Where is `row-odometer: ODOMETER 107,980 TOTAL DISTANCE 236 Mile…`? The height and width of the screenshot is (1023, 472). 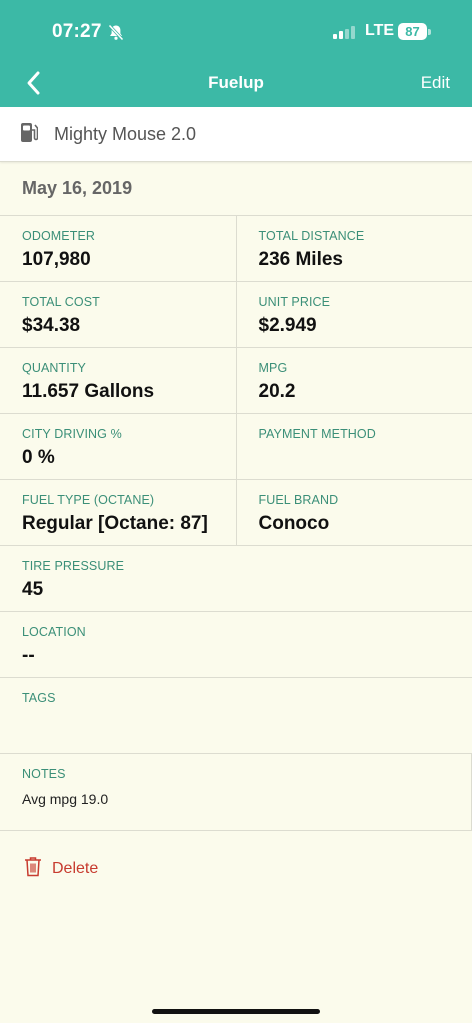
row-odometer: ODOMETER 107,980 TOTAL DISTANCE 236 Mile… is located at coordinates (236, 249).